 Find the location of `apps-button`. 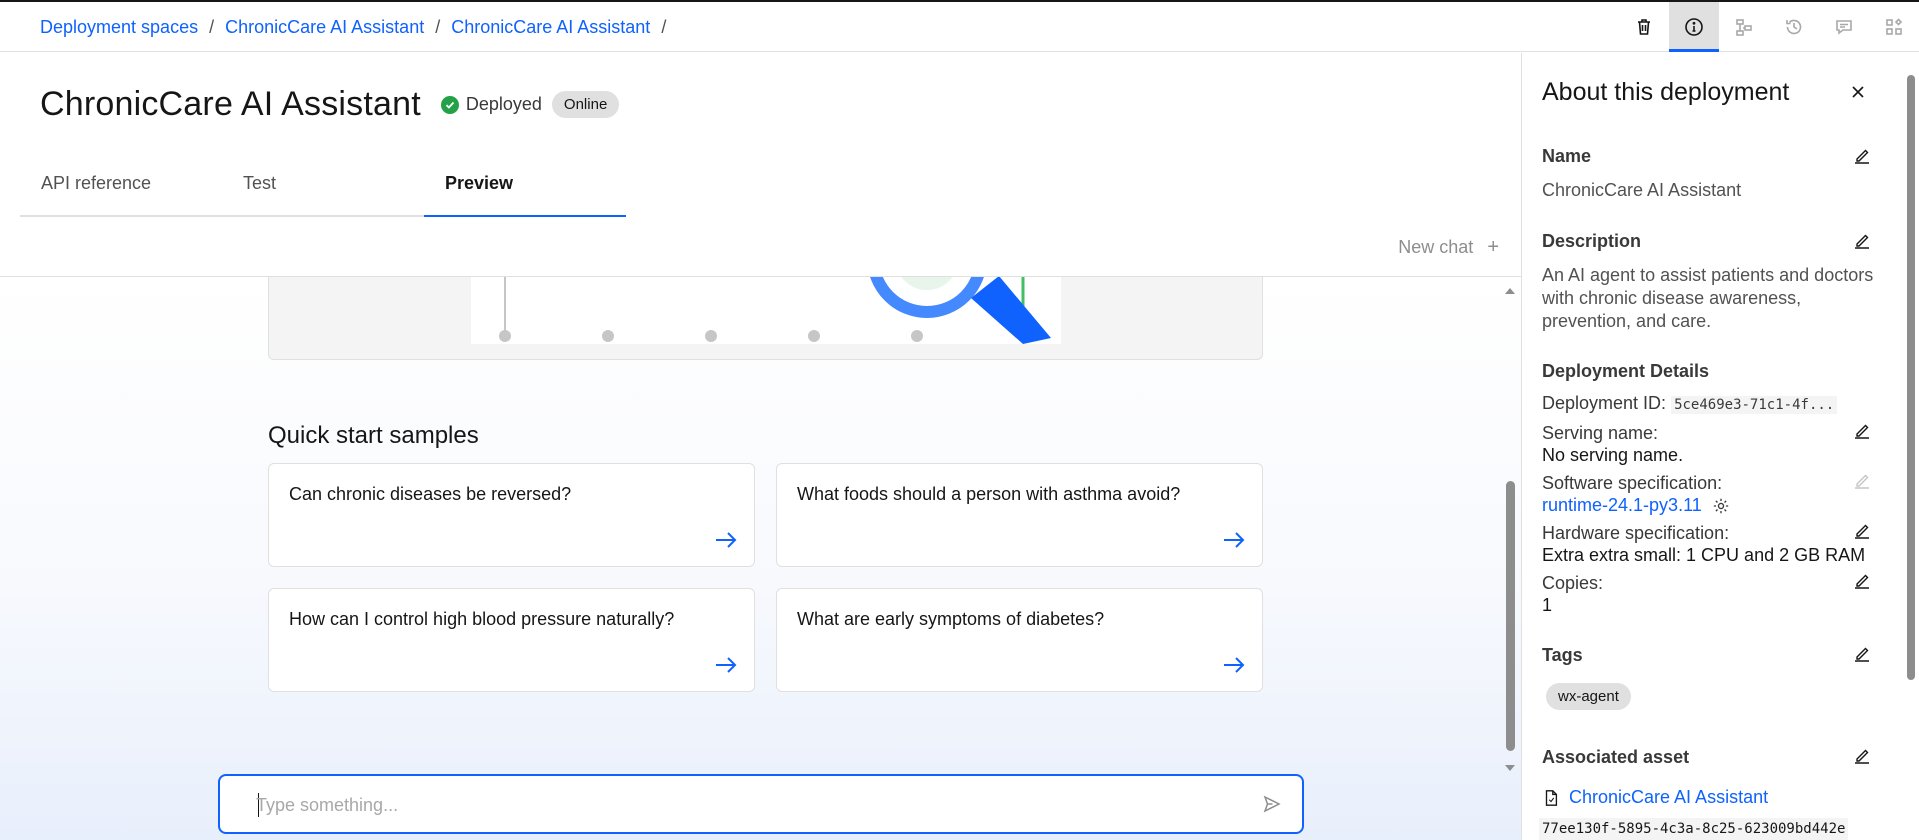

apps-button is located at coordinates (1894, 27).